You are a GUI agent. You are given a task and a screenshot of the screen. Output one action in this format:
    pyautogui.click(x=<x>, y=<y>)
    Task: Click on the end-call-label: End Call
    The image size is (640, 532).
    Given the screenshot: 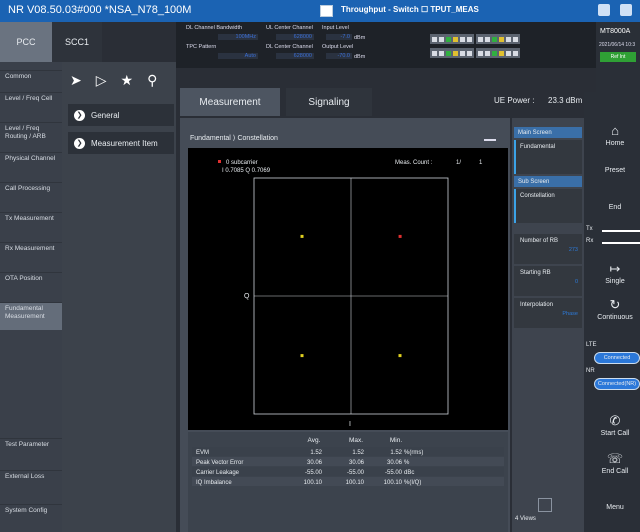 What is the action you would take?
    pyautogui.click(x=615, y=471)
    